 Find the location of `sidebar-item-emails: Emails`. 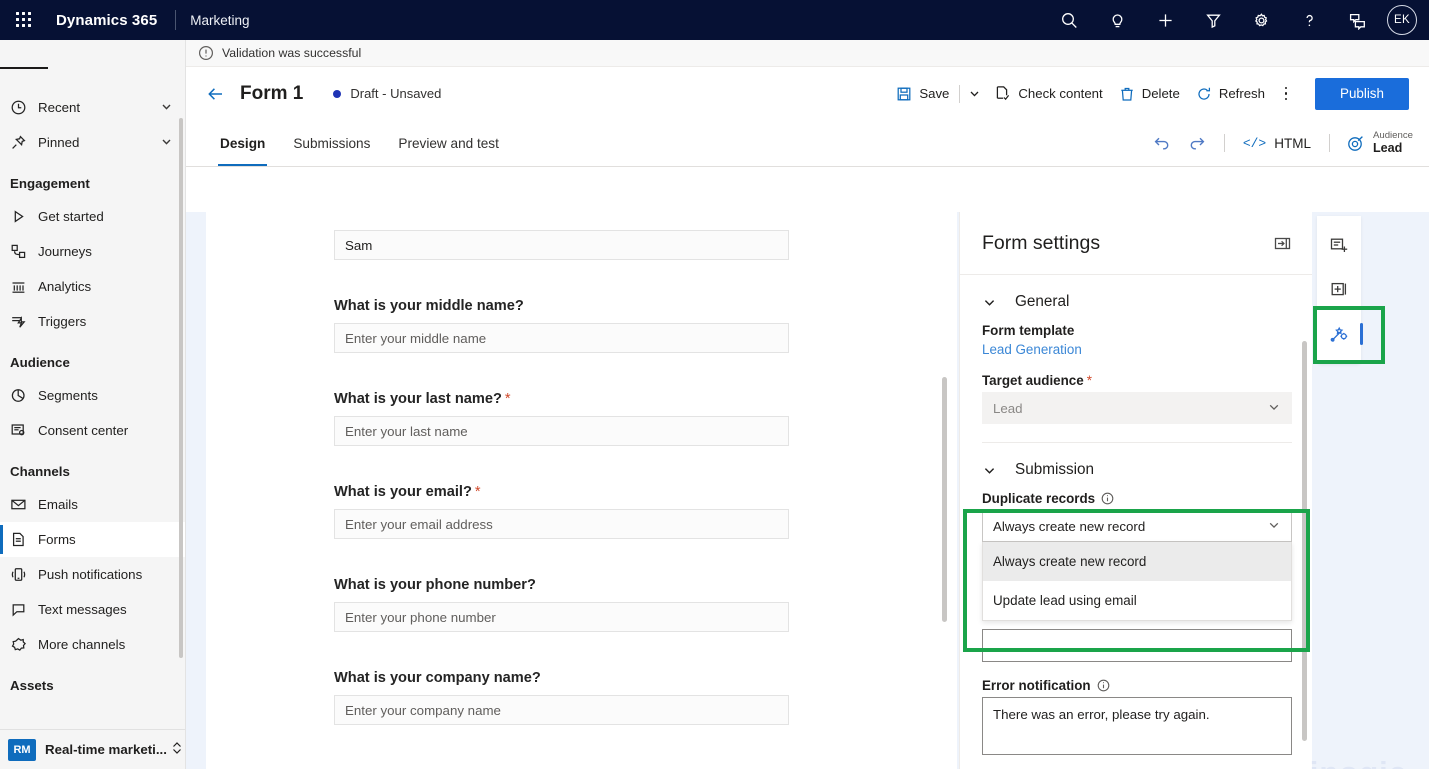

sidebar-item-emails: Emails is located at coordinates (92, 504).